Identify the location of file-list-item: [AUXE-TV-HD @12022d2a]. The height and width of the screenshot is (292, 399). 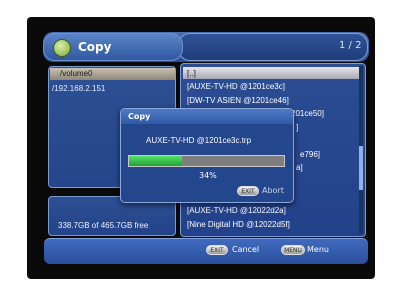
(236, 210).